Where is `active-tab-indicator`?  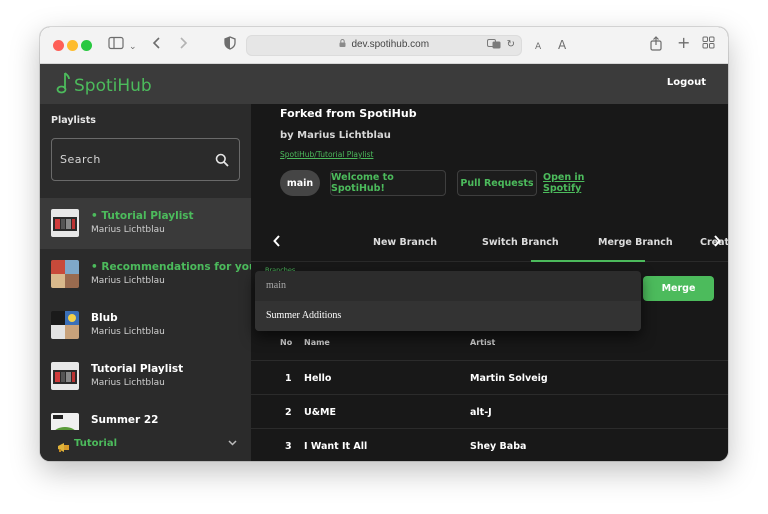
active-tab-indicator is located at coordinates (588, 261).